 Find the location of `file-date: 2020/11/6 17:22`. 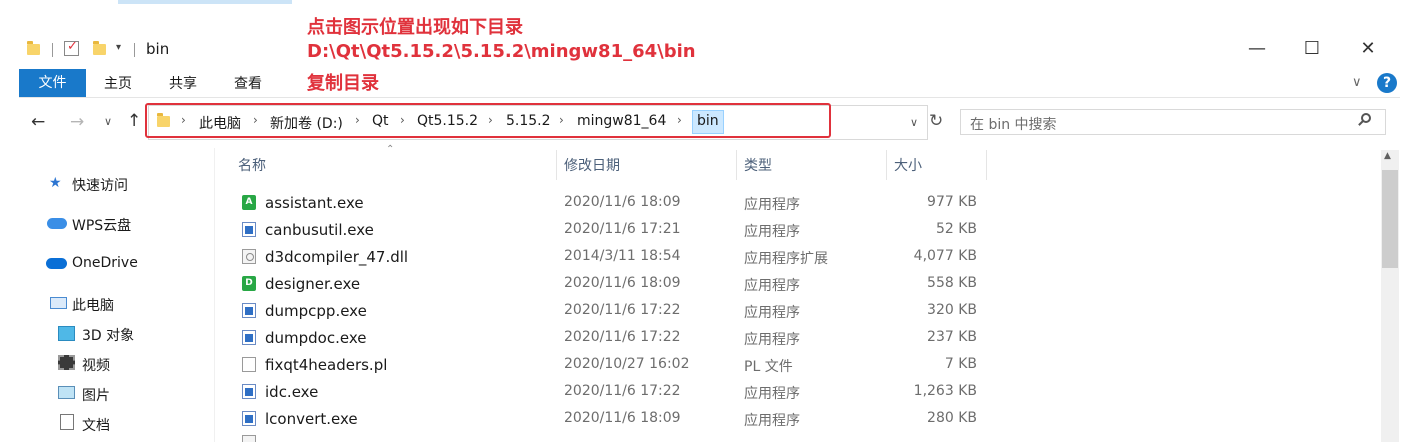

file-date: 2020/11/6 17:22 is located at coordinates (622, 337).